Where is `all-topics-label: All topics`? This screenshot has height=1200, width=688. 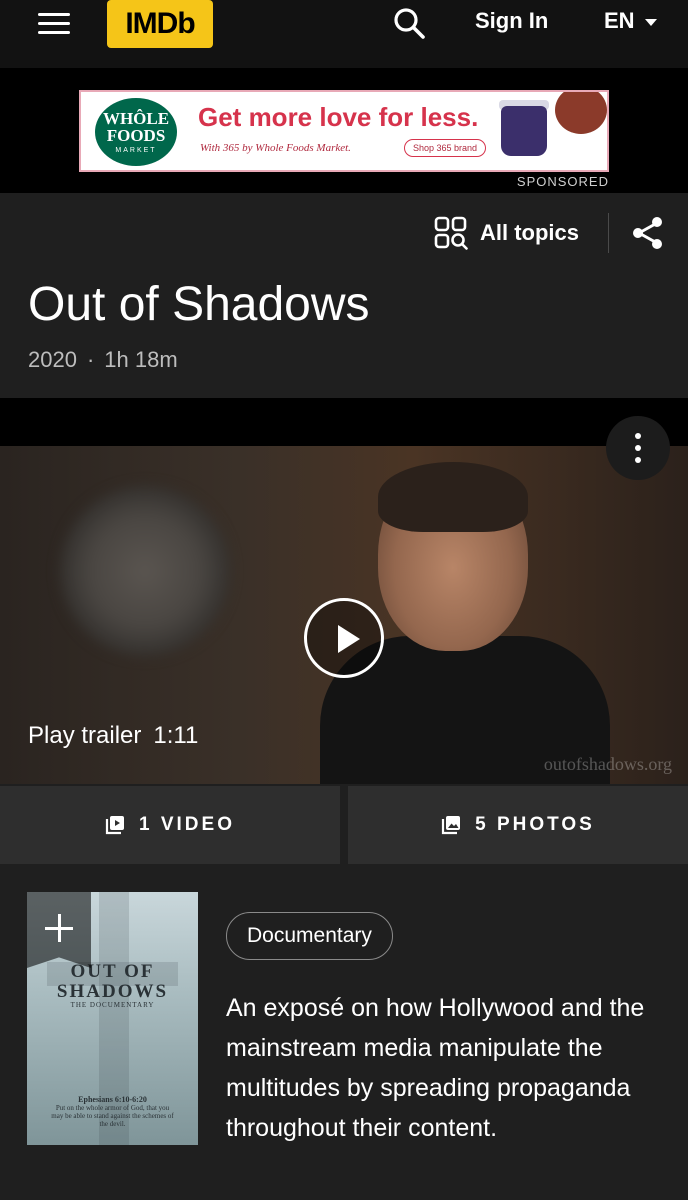 all-topics-label: All topics is located at coordinates (530, 232).